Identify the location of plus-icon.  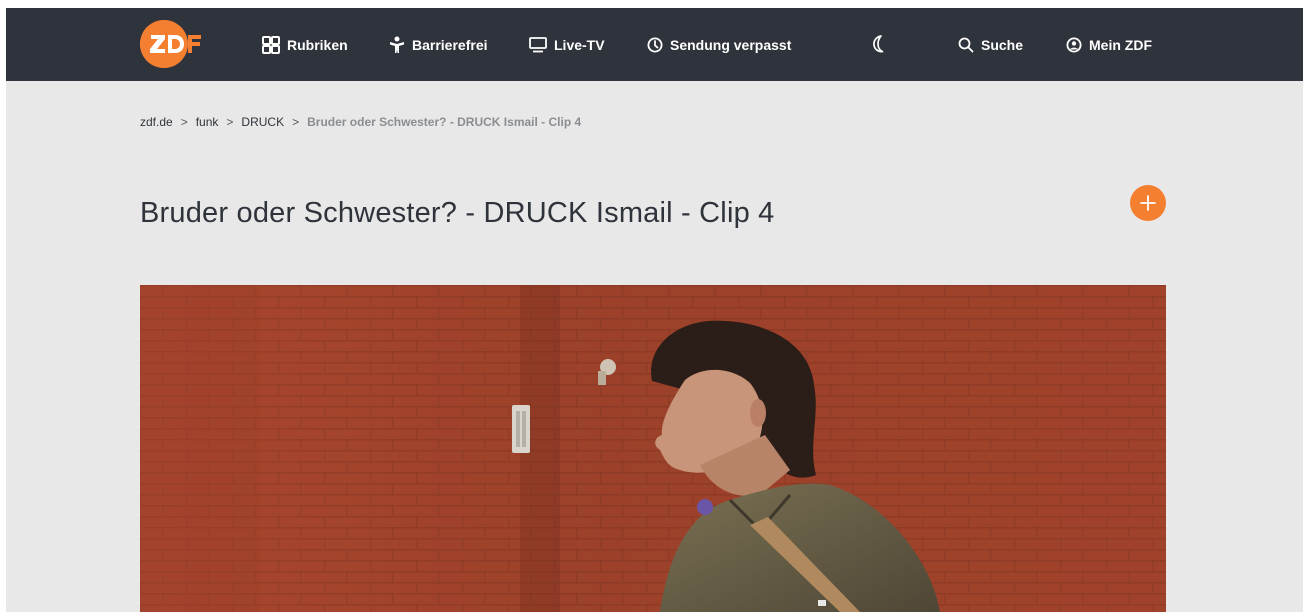
(1148, 203).